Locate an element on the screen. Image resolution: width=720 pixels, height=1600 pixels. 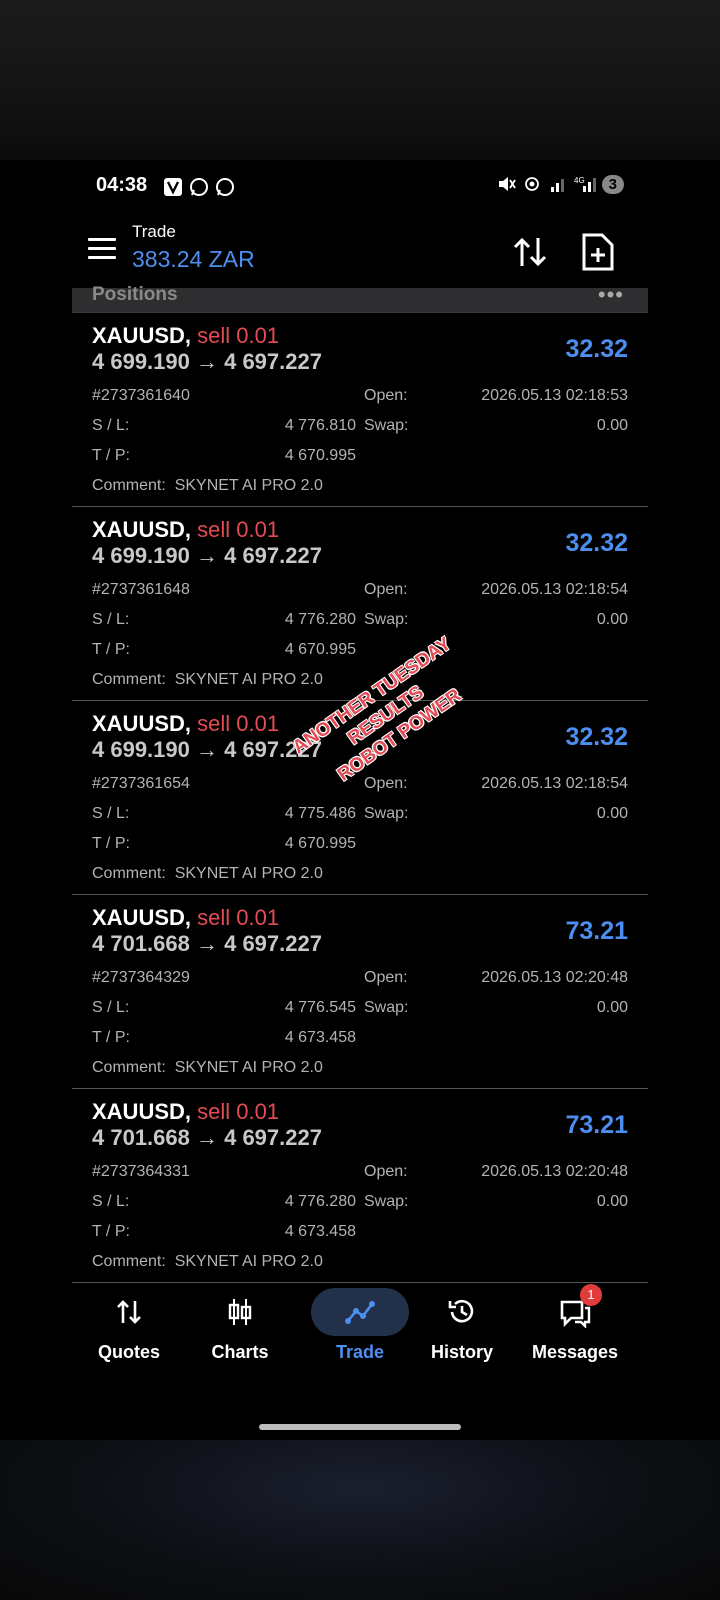
nav-messages: 1 Messages is located at coordinates (575, 1330).